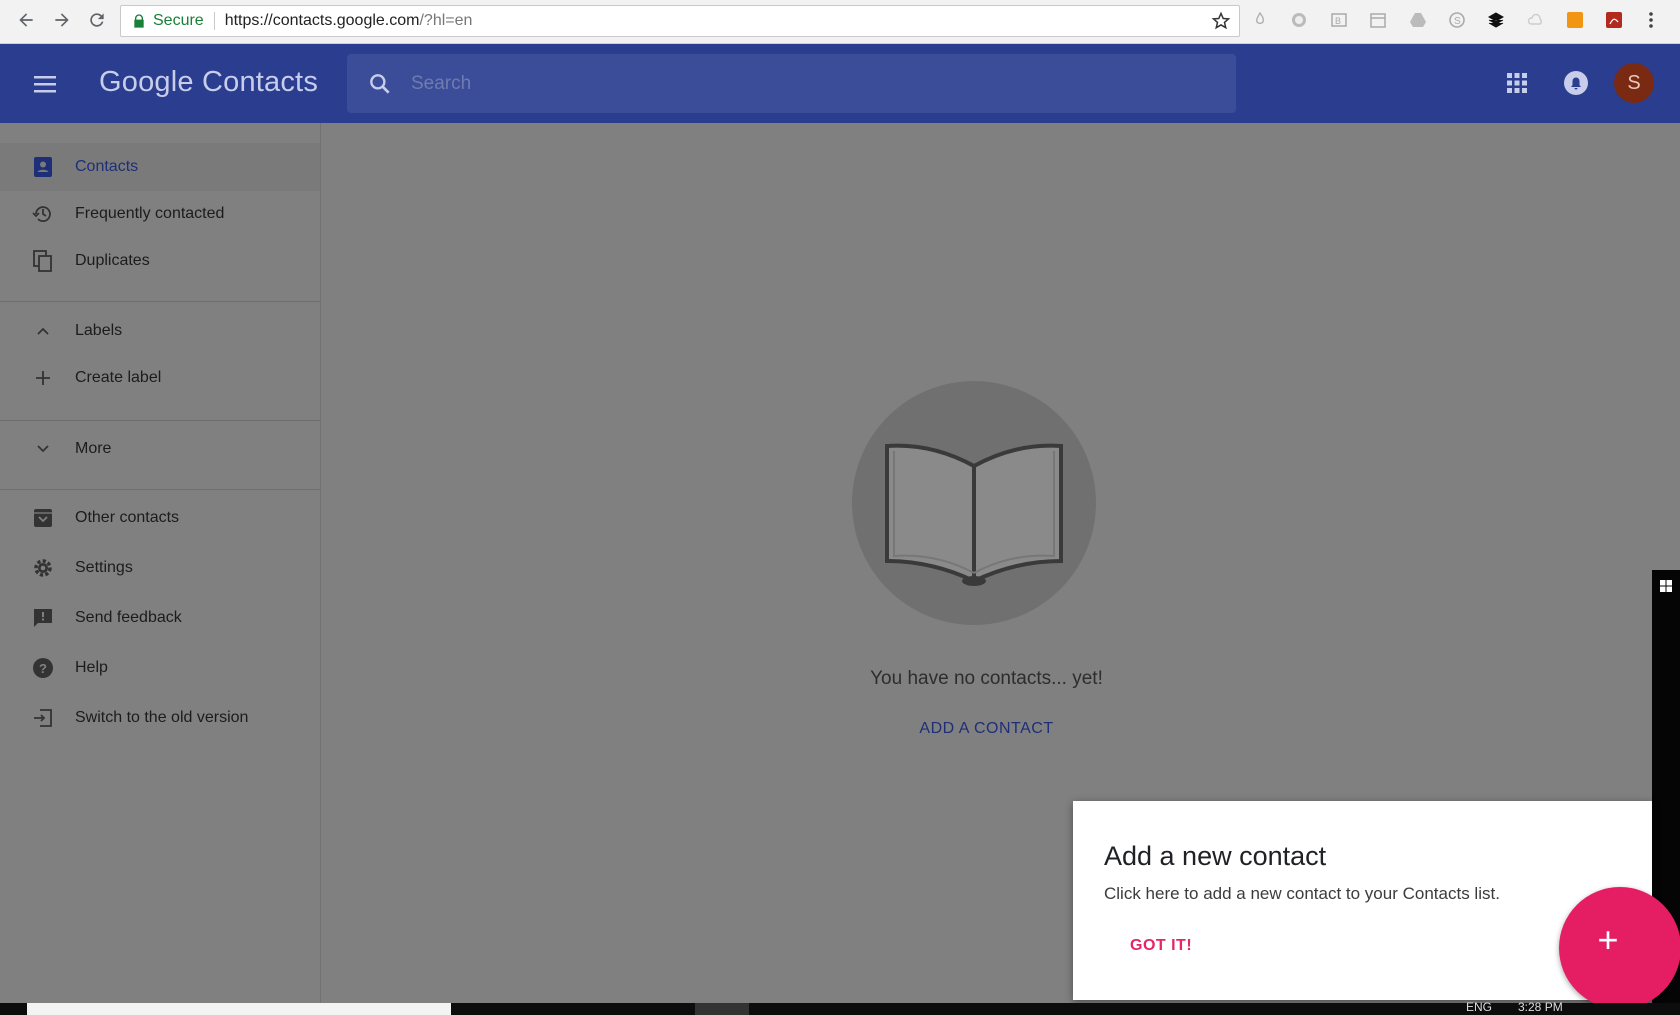 The width and height of the screenshot is (1680, 1015). I want to click on help-icon: ?, so click(43, 668).